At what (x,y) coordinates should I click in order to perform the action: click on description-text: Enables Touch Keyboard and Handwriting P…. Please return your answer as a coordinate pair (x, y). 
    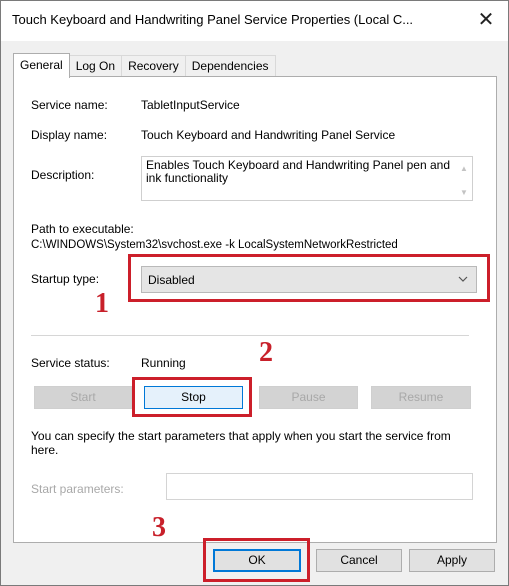
    Looking at the image, I should click on (298, 171).